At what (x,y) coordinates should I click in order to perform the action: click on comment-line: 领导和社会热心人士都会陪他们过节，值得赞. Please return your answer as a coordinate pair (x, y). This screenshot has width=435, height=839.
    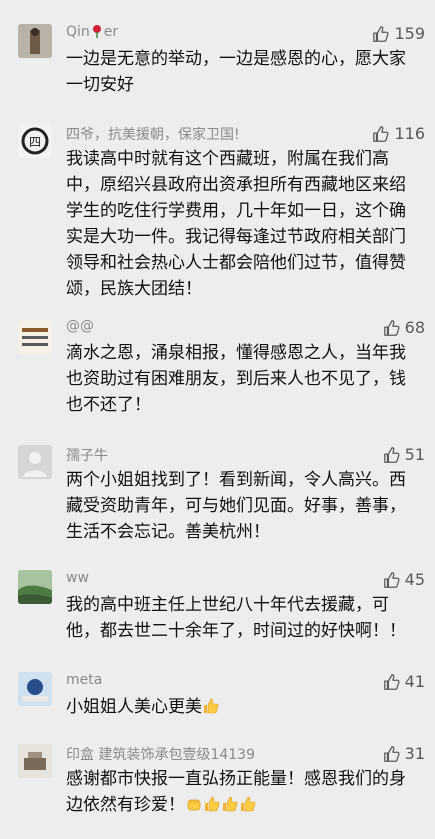
    Looking at the image, I should click on (236, 263).